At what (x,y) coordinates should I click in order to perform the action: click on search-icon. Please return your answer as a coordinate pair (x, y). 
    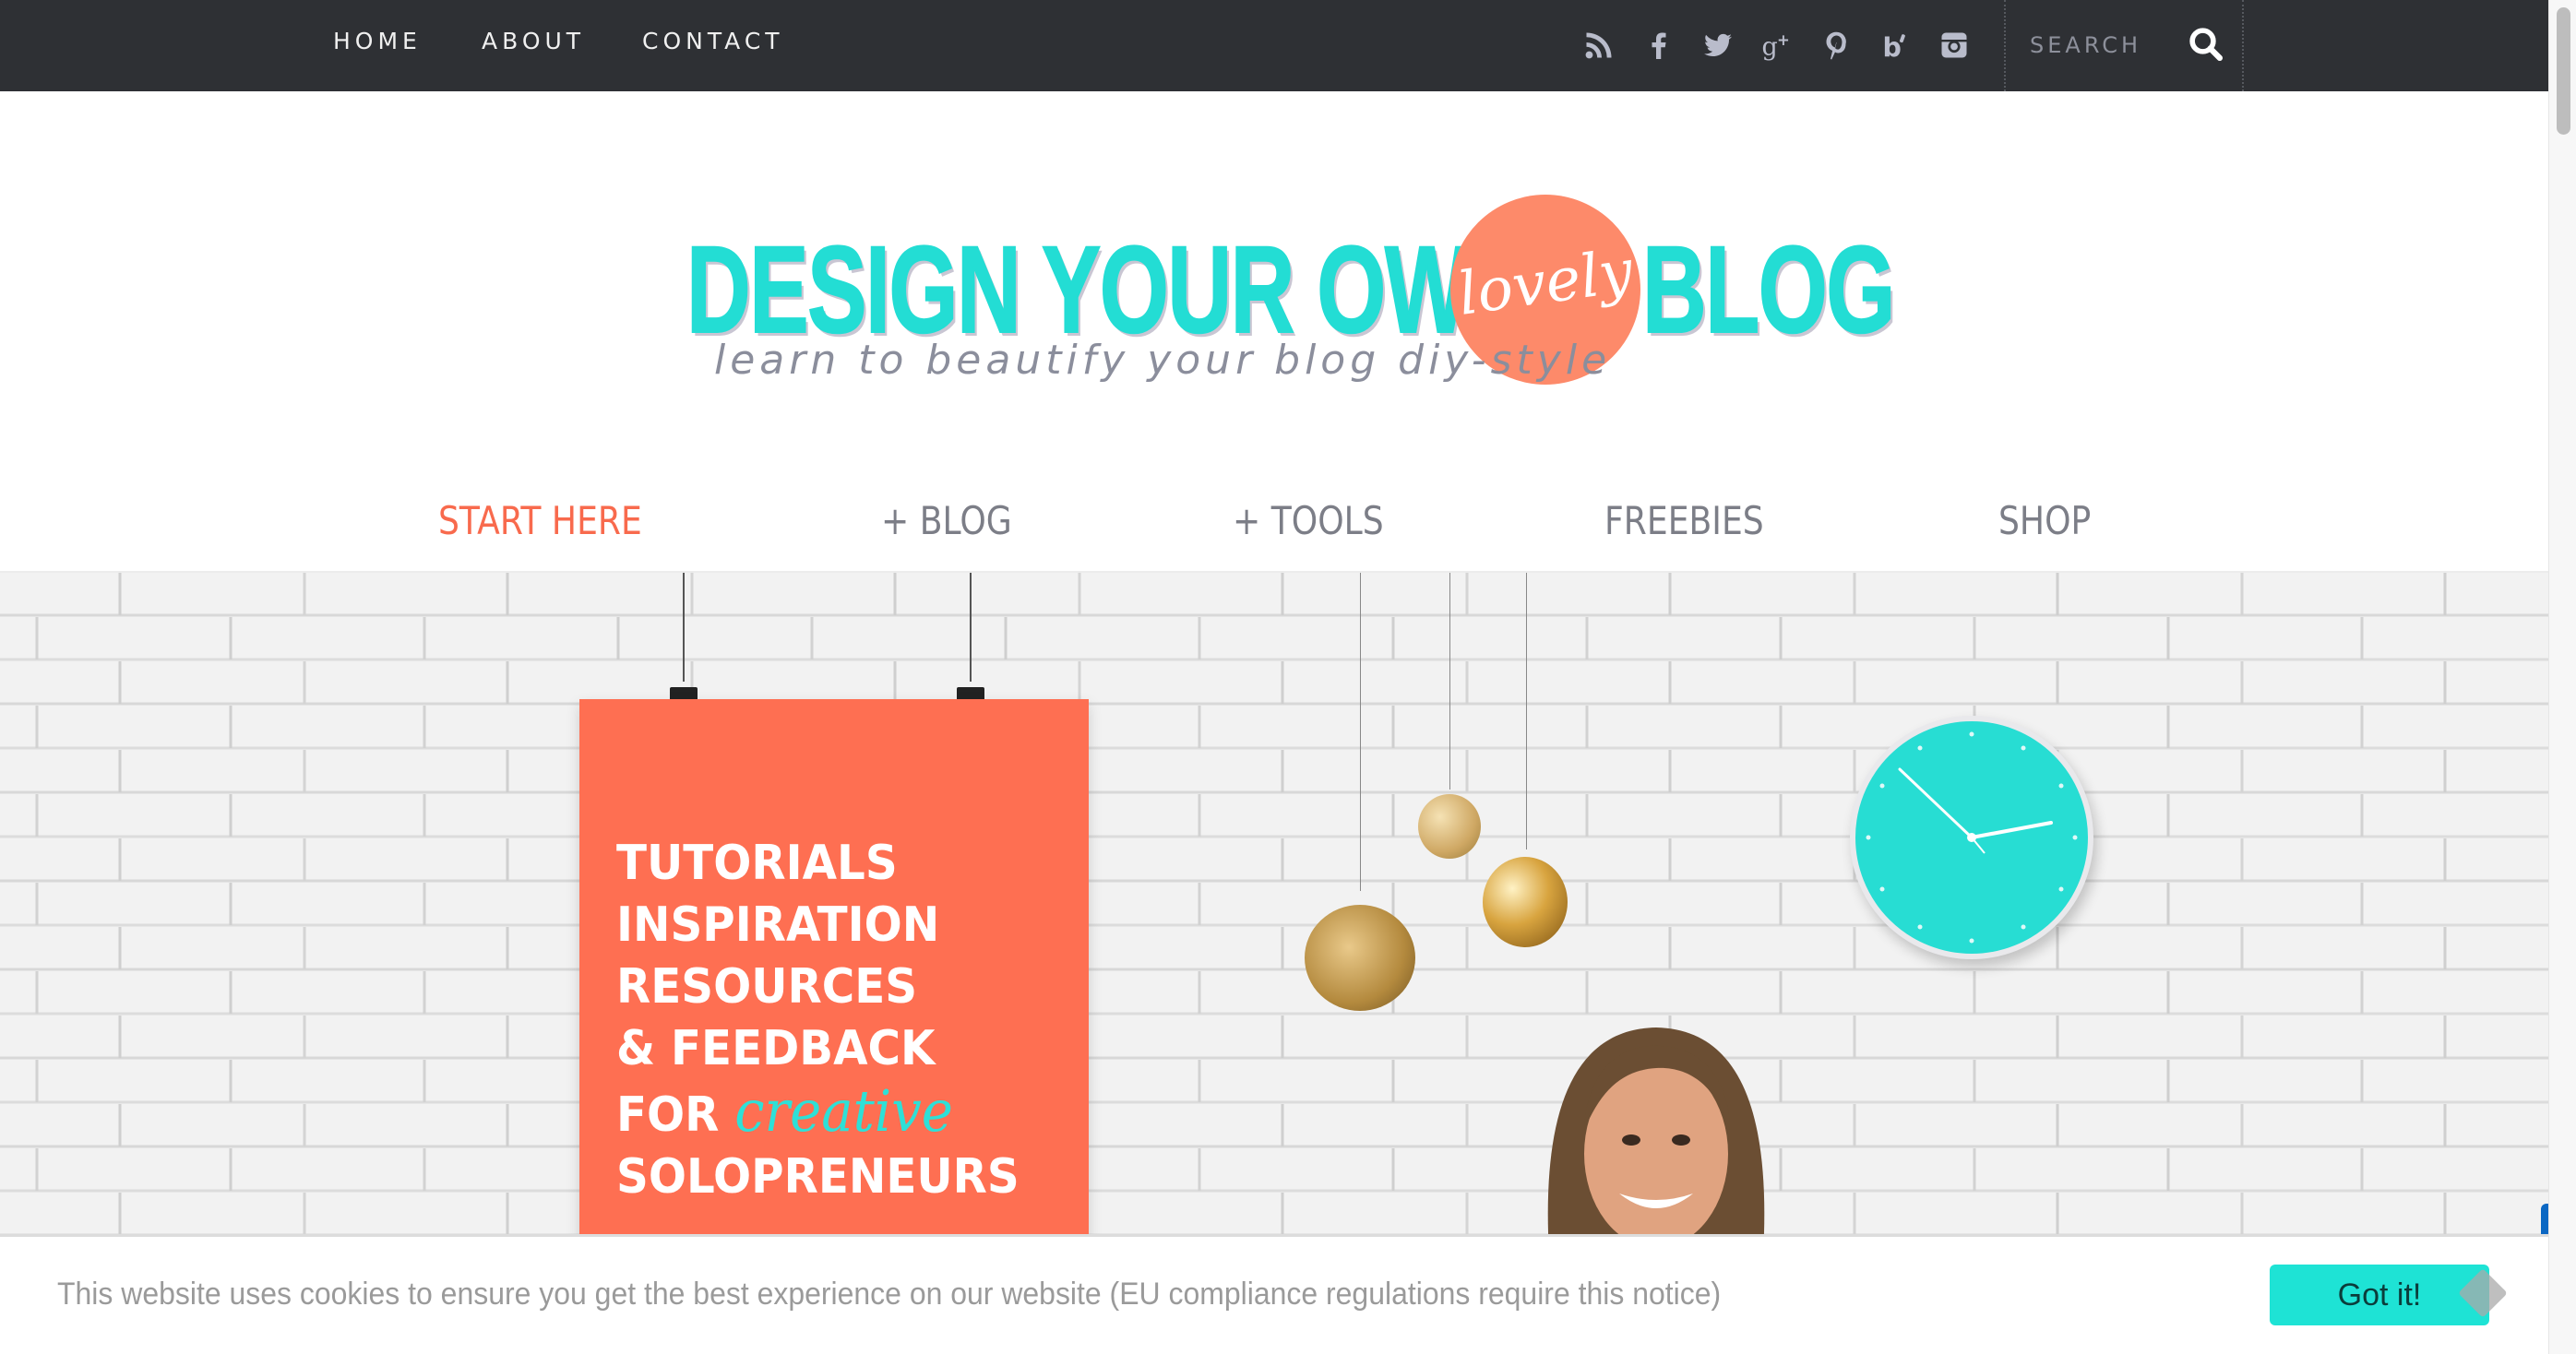
    Looking at the image, I should click on (2206, 44).